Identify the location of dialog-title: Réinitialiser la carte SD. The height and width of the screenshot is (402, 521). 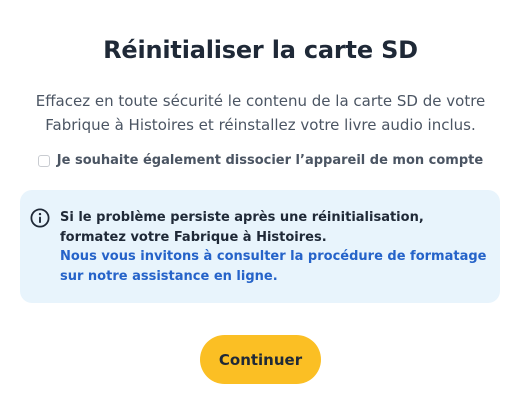
(260, 50).